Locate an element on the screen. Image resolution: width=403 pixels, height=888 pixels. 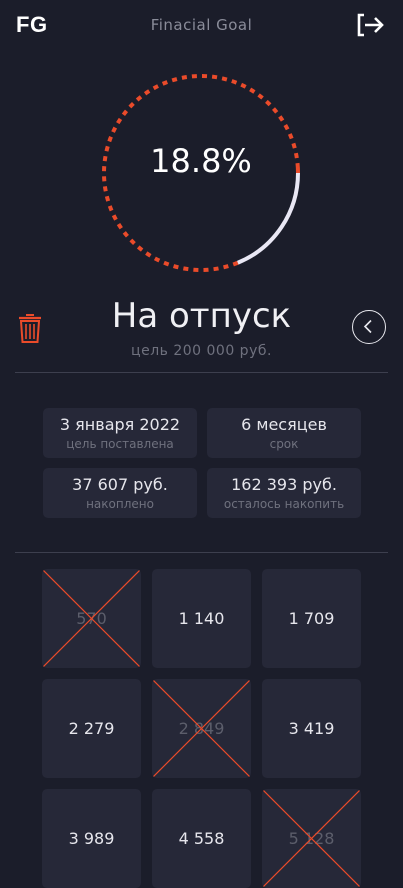
tile-amount: 1 709 is located at coordinates (311, 618).